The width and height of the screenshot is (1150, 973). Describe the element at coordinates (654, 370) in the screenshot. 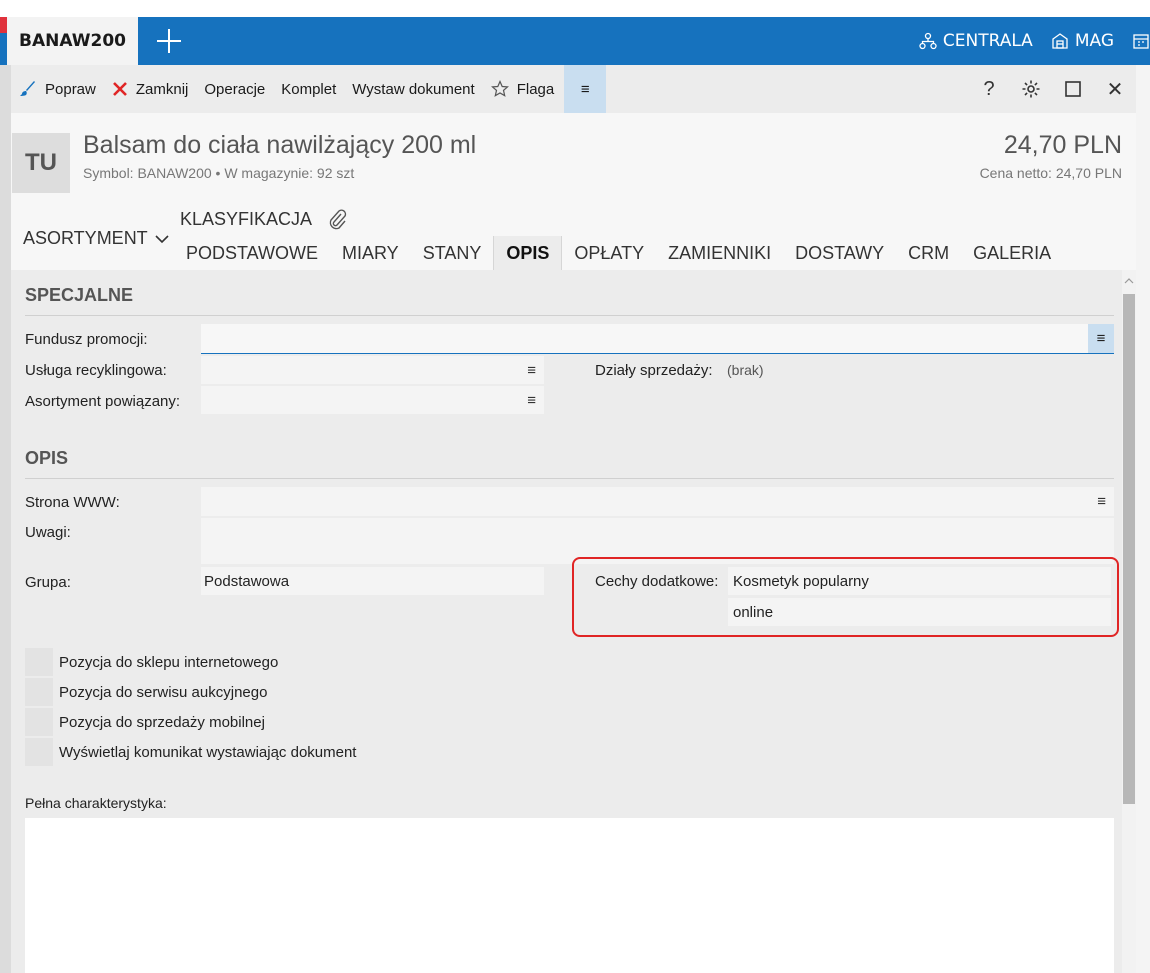

I see `dzialy-sprzedazy-label: Działy sprzedaży:` at that location.